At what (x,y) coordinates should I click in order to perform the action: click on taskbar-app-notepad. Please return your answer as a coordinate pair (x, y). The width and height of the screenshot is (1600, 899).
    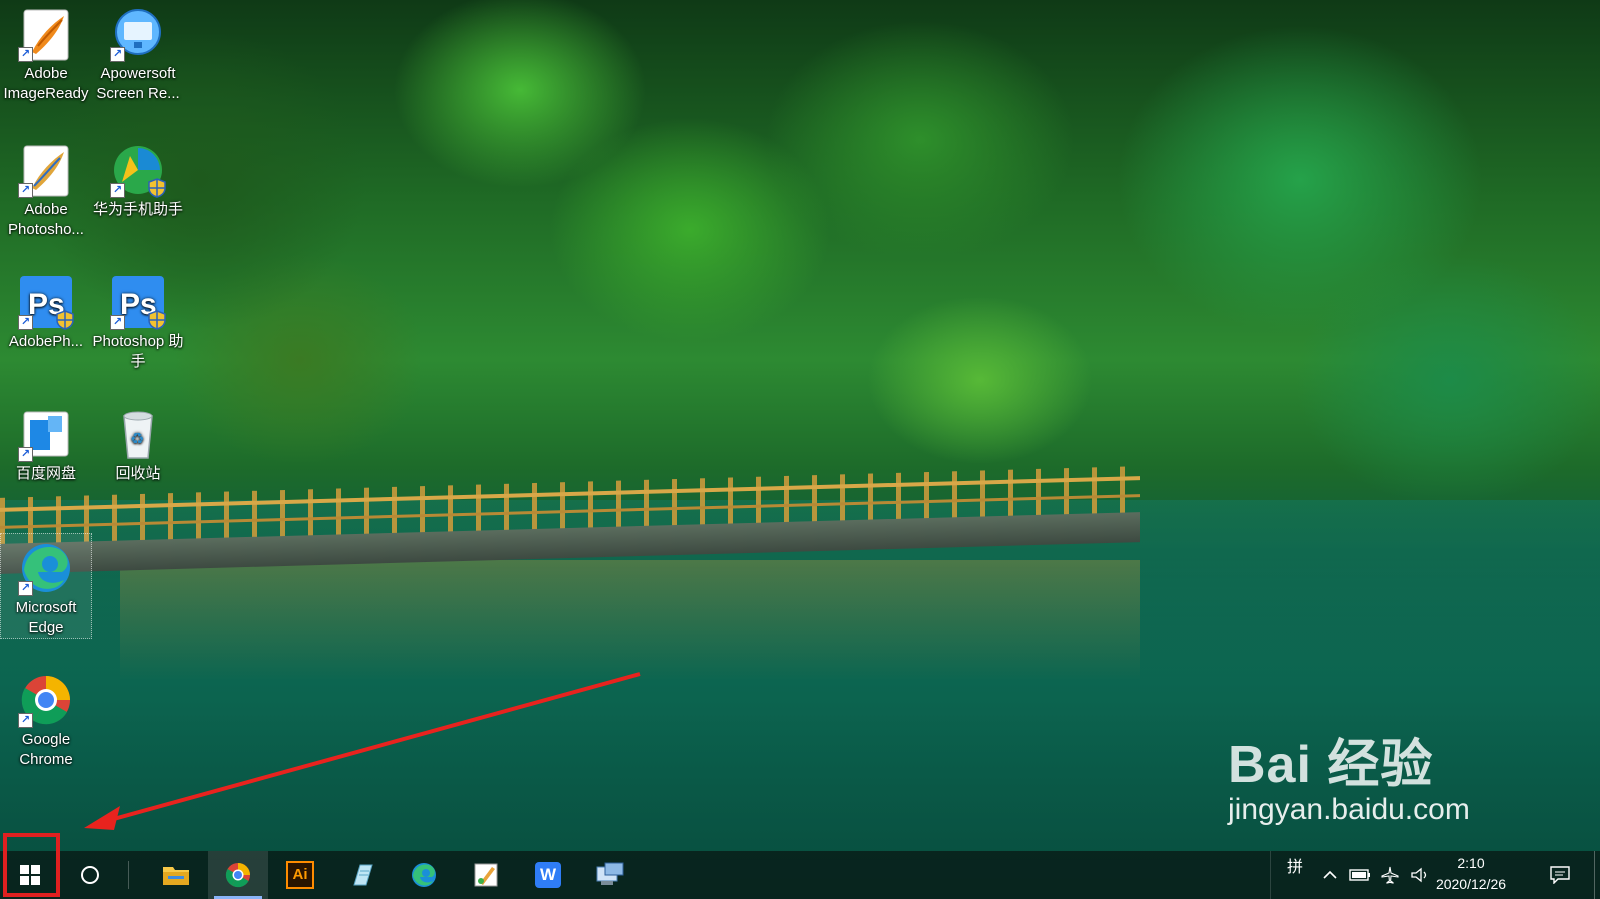
    Looking at the image, I should click on (362, 875).